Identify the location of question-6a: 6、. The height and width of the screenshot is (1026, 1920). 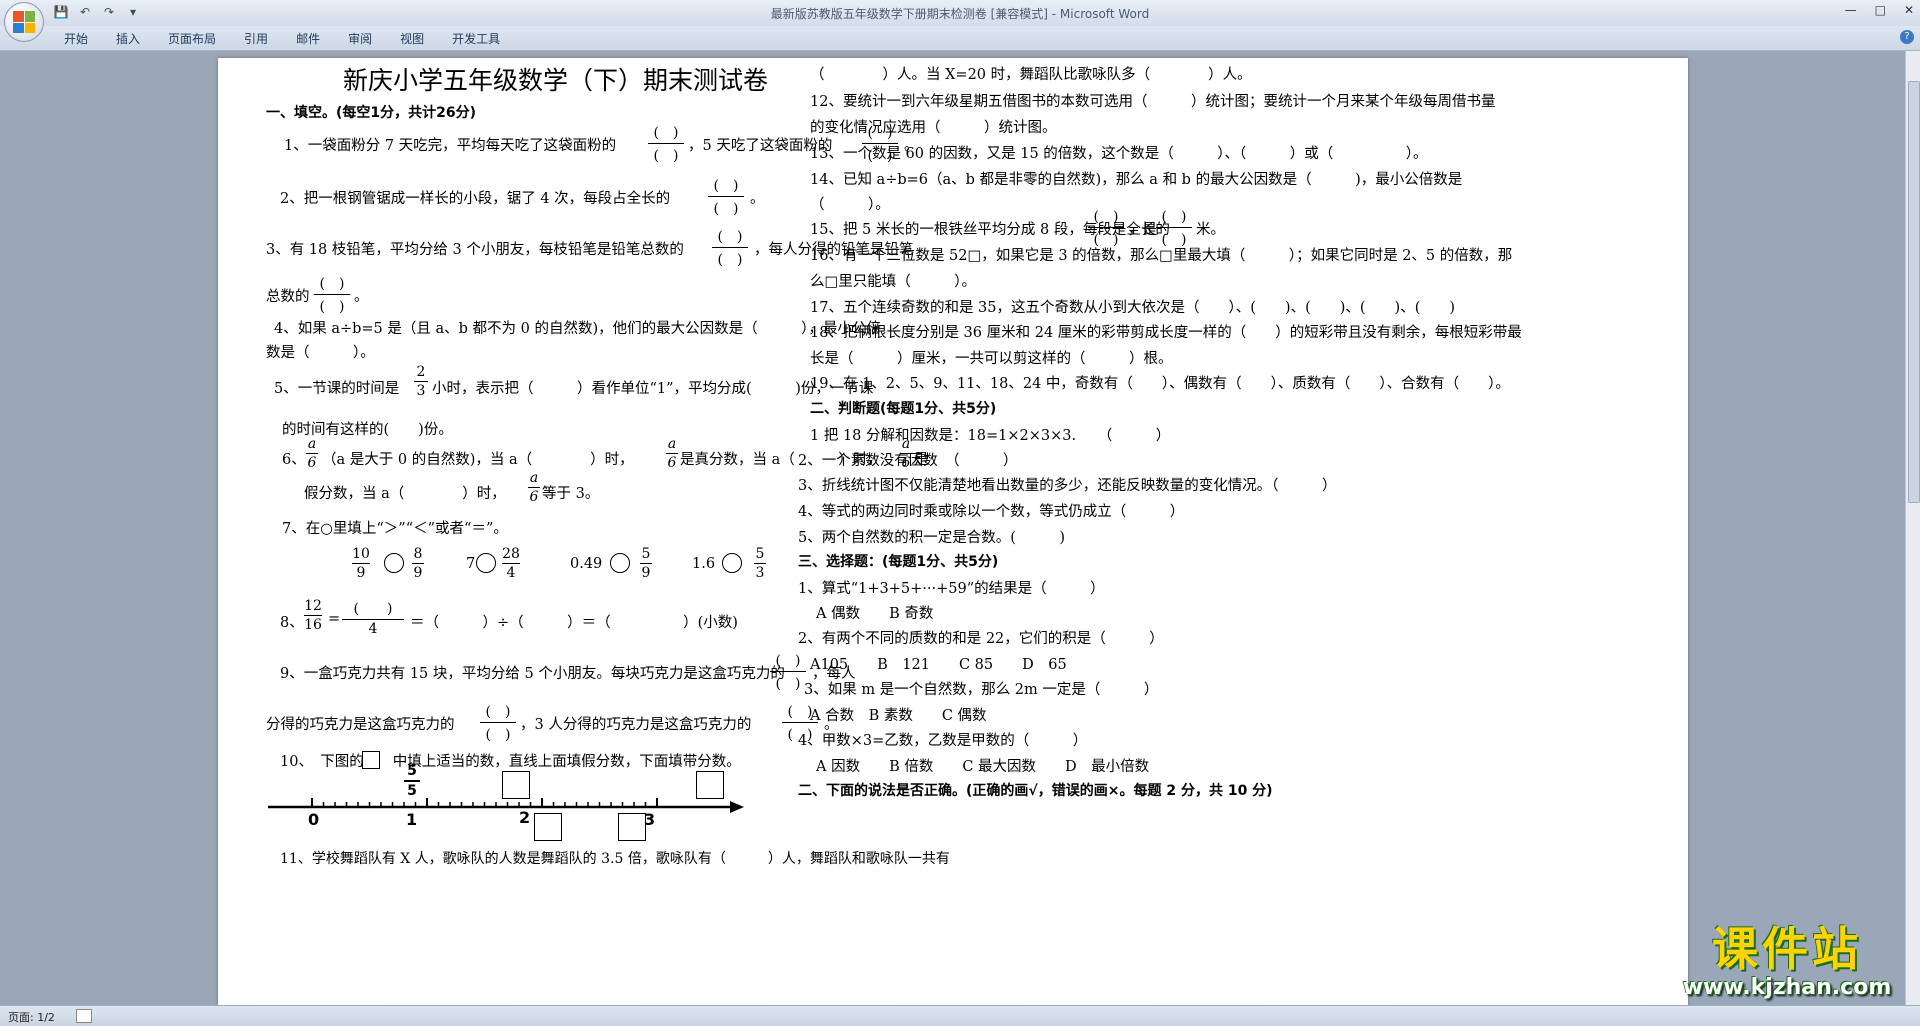
(294, 460).